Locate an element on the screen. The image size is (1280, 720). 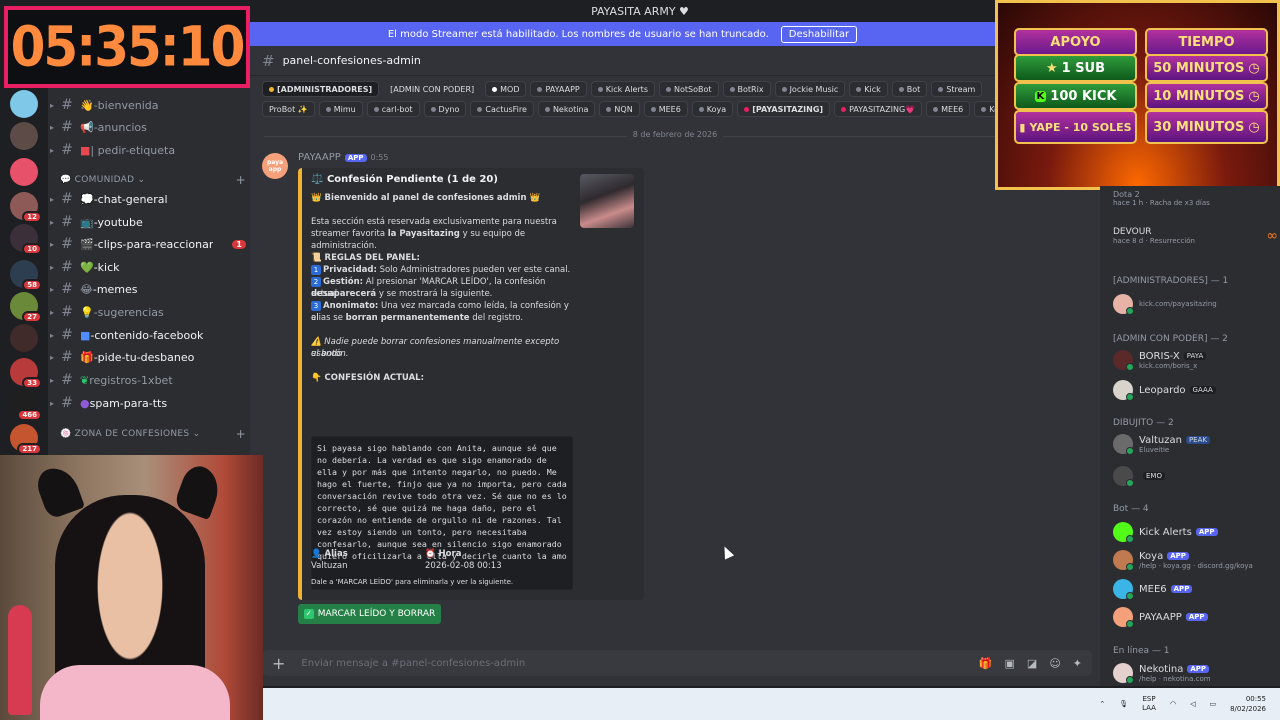
member: EMO is located at coordinates (1195, 476).